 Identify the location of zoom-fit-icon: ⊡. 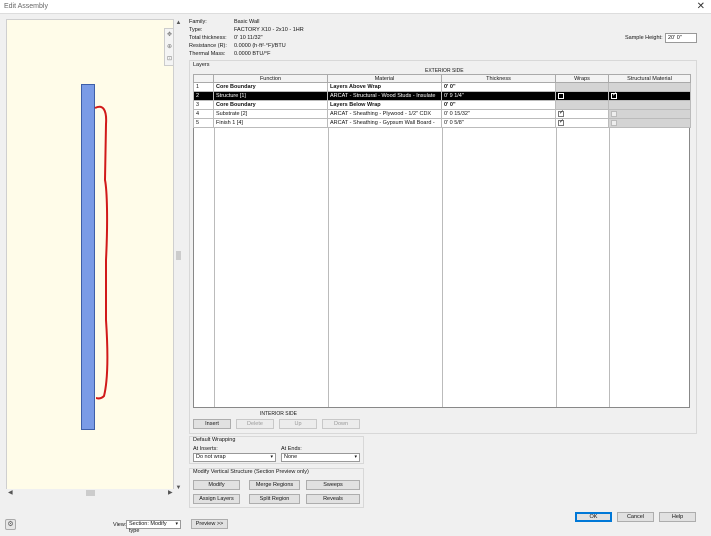
(169, 59).